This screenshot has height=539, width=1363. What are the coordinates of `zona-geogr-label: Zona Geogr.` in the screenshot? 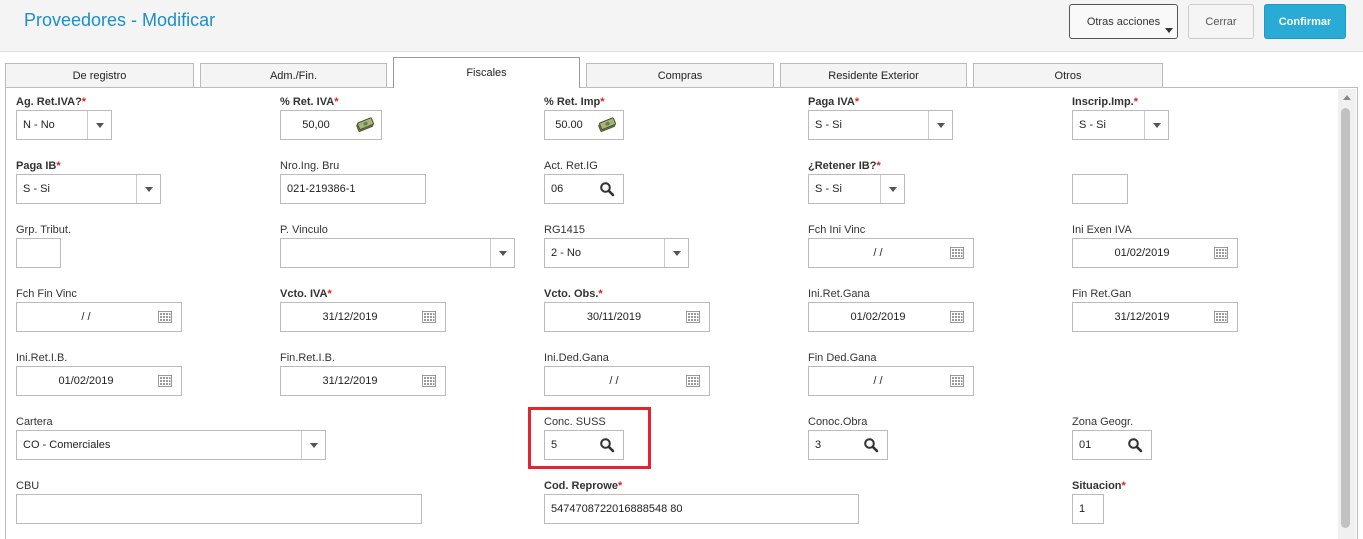 It's located at (1102, 422).